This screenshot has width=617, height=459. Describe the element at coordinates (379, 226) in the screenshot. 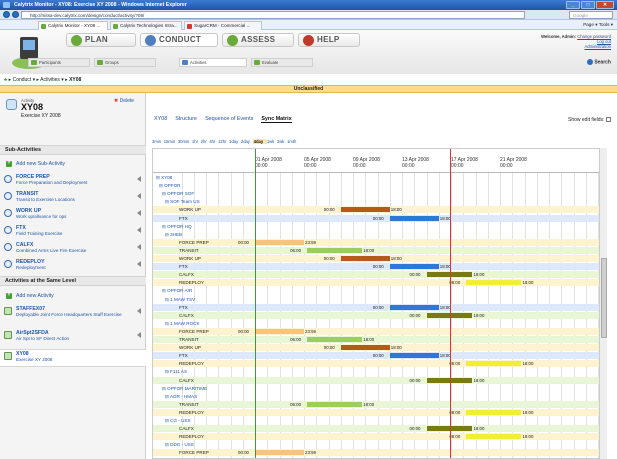

I see `matrix-group-row: ⊟ OPFOR HQ` at that location.